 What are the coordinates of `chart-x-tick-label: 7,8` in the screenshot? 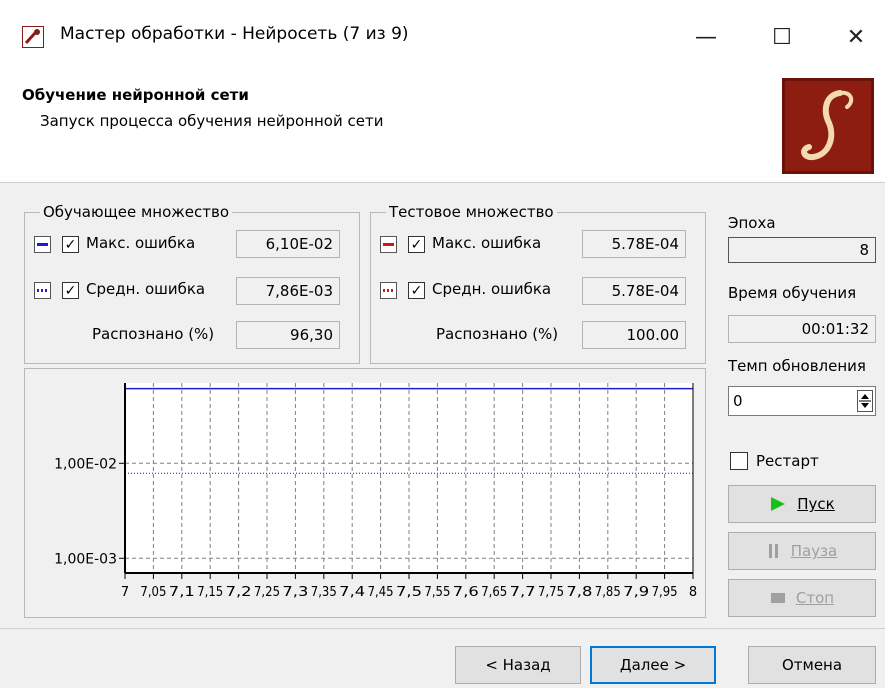 It's located at (579, 592).